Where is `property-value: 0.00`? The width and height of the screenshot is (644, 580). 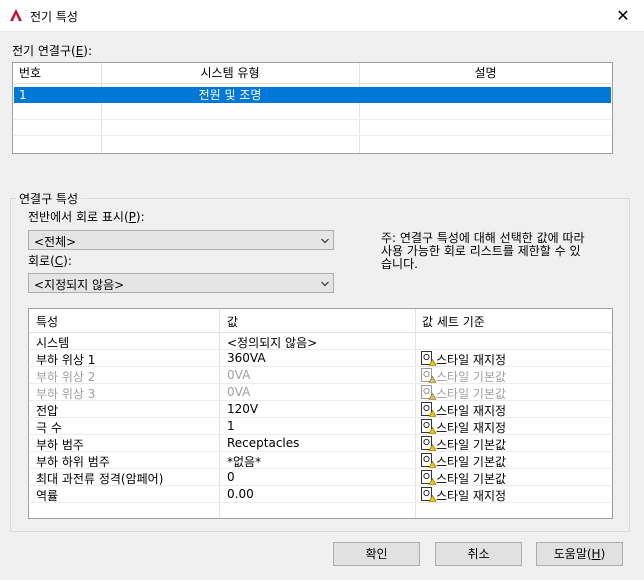
property-value: 0.00 is located at coordinates (240, 494).